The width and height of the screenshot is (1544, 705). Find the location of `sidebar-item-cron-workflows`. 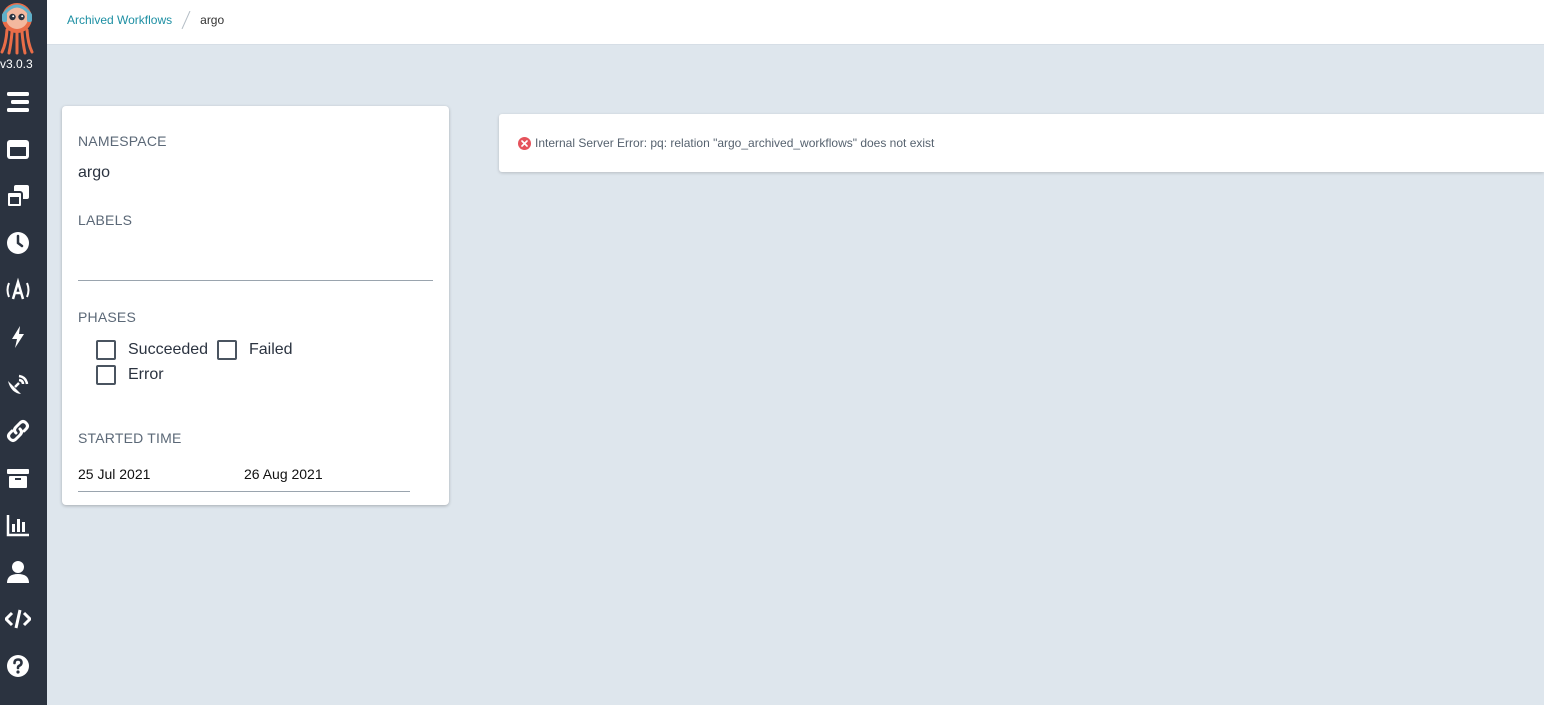

sidebar-item-cron-workflows is located at coordinates (18, 243).